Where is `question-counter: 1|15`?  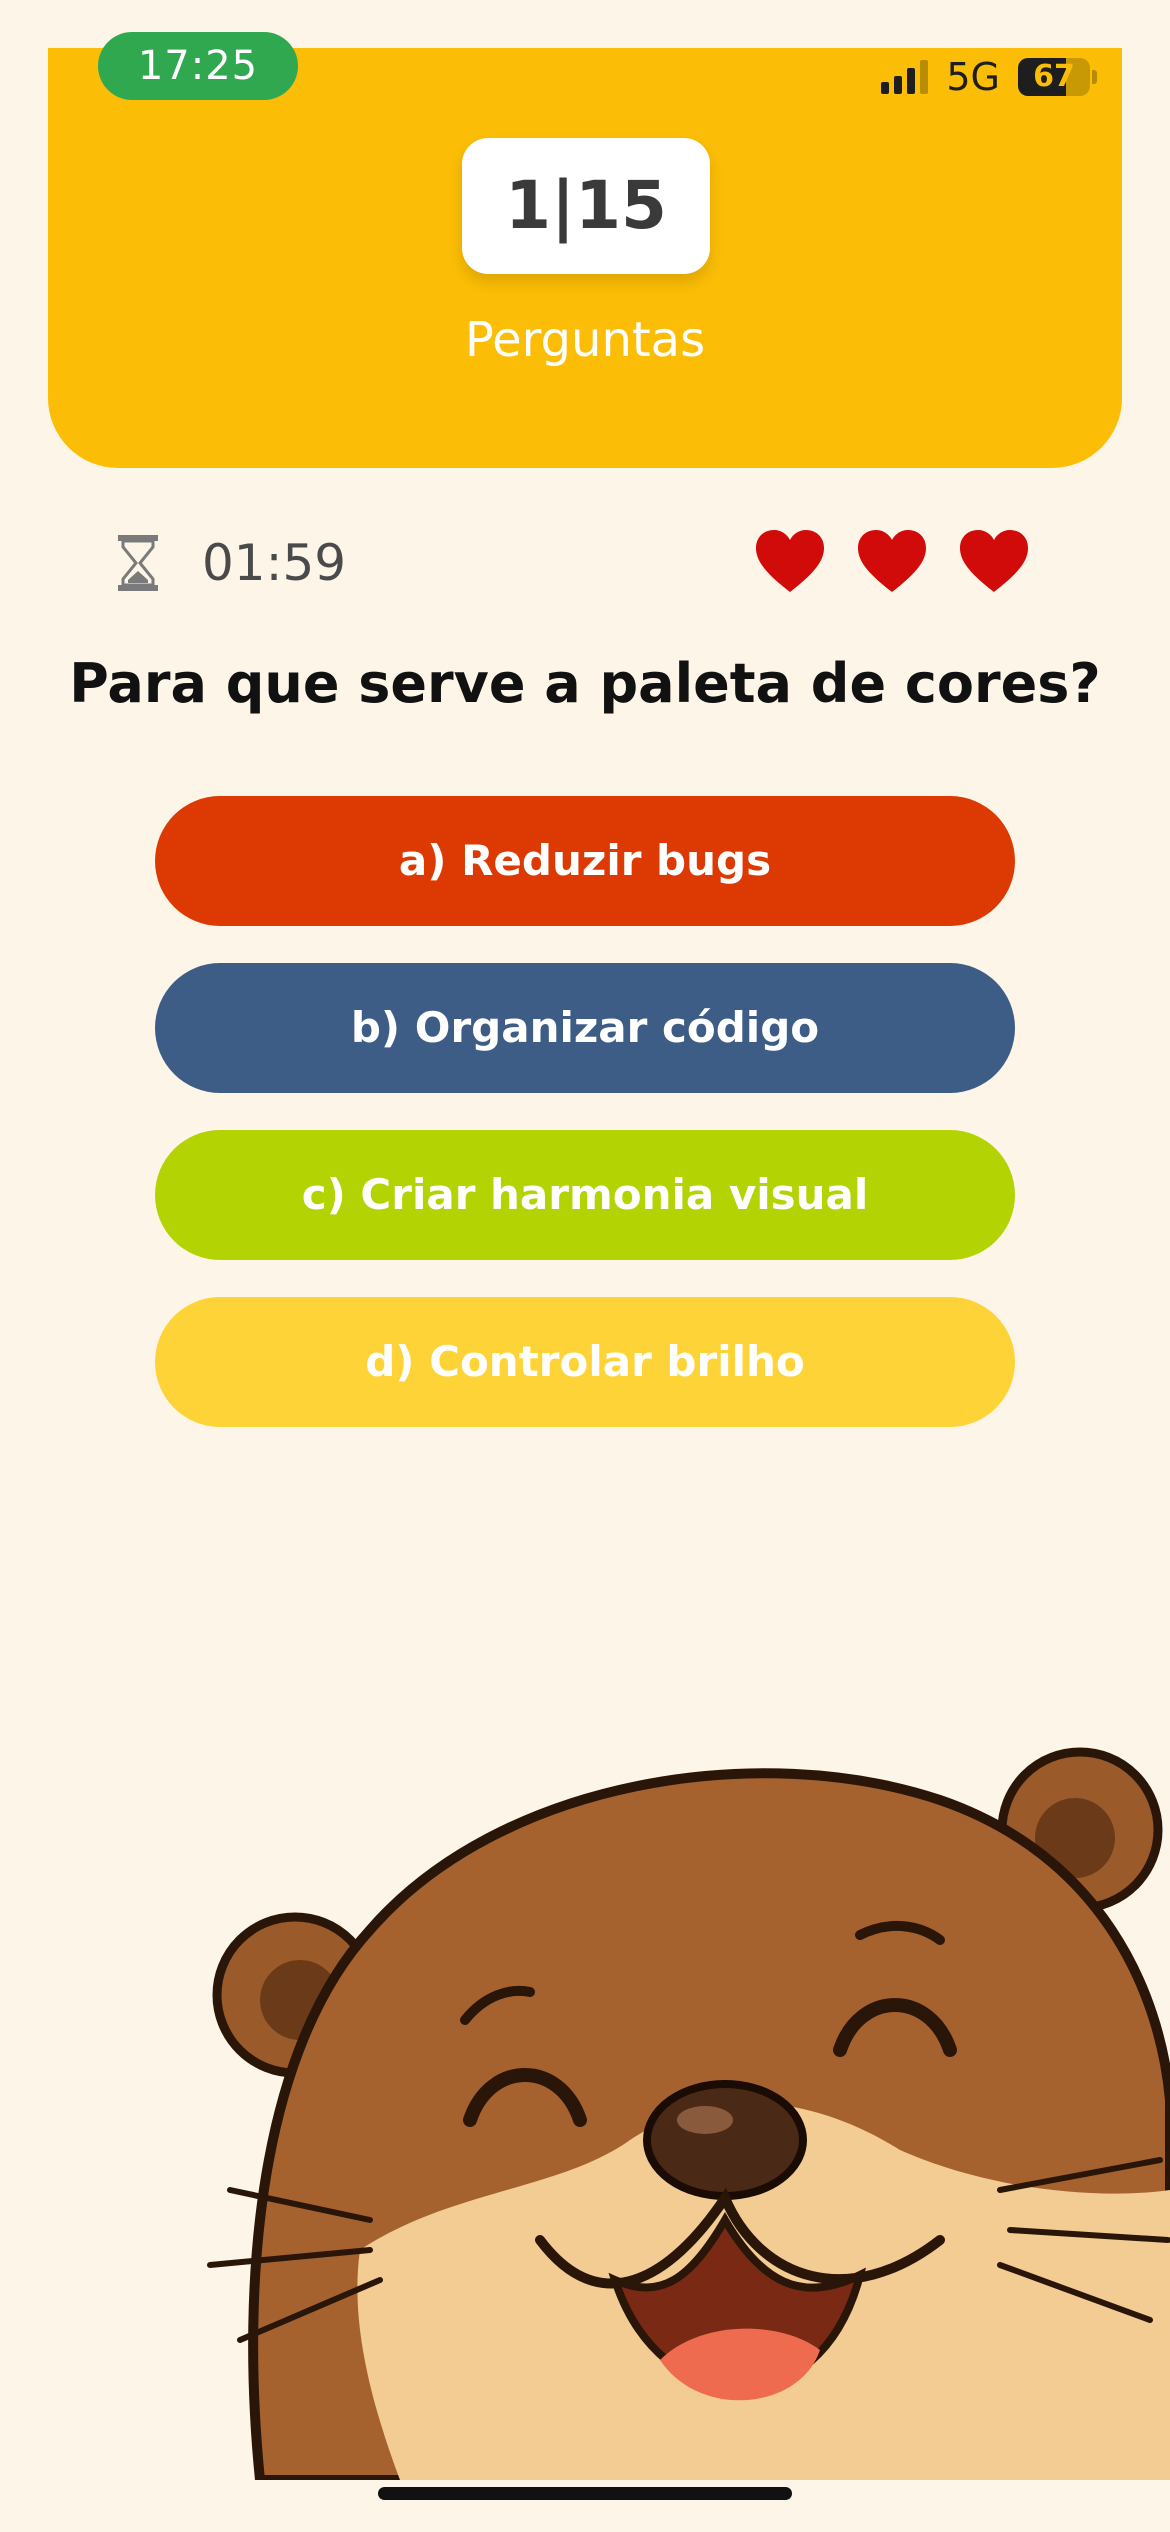 question-counter: 1|15 is located at coordinates (586, 206).